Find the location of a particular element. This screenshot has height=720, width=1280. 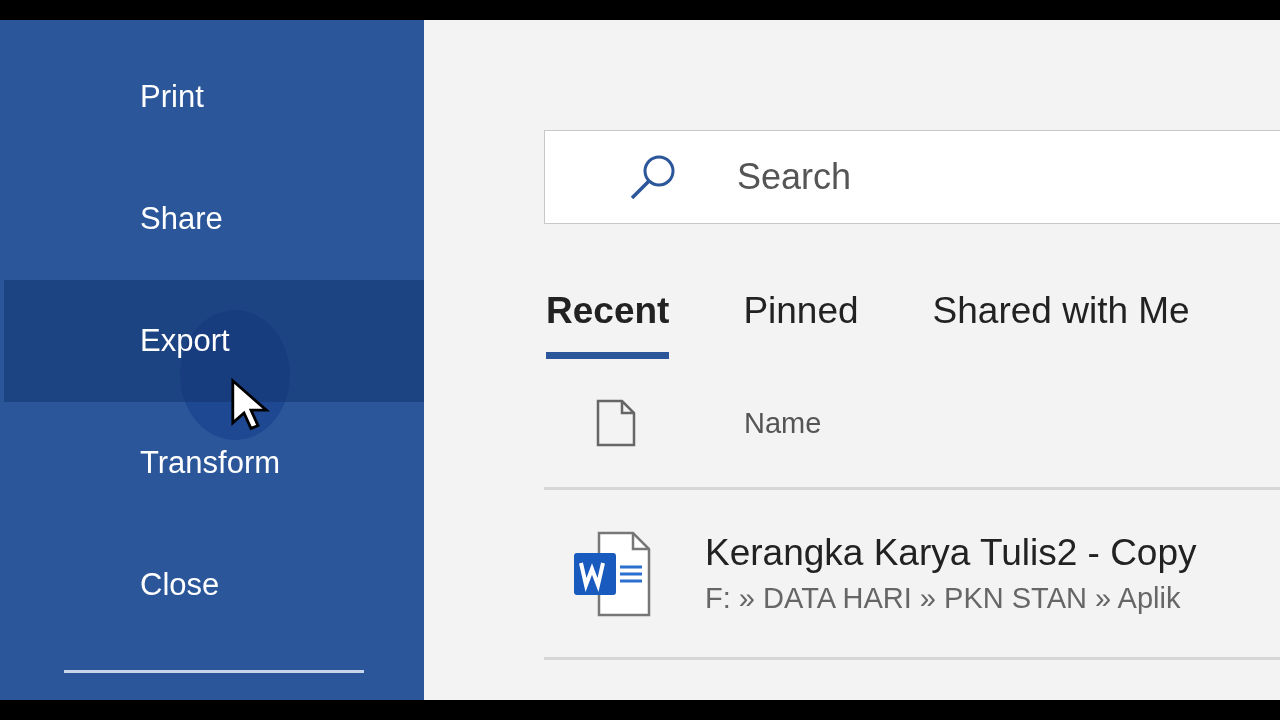

search-field: Search is located at coordinates (987, 177).